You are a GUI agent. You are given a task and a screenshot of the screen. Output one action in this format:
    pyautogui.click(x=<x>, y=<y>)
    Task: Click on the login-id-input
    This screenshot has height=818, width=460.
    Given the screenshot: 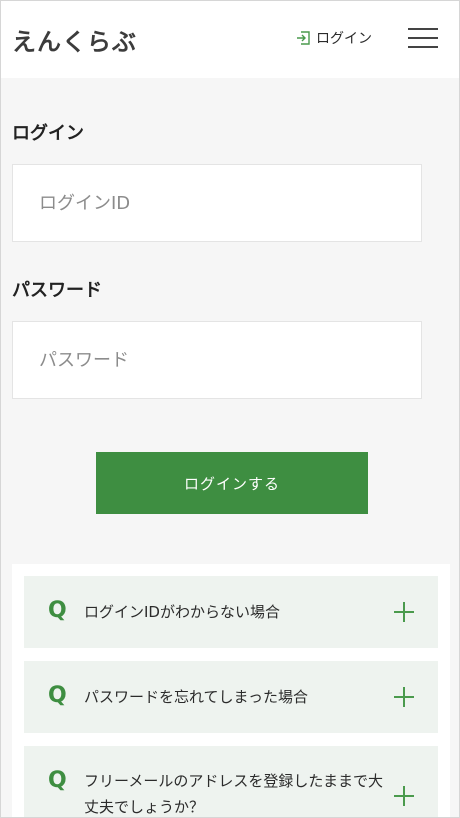 What is the action you would take?
    pyautogui.click(x=217, y=203)
    